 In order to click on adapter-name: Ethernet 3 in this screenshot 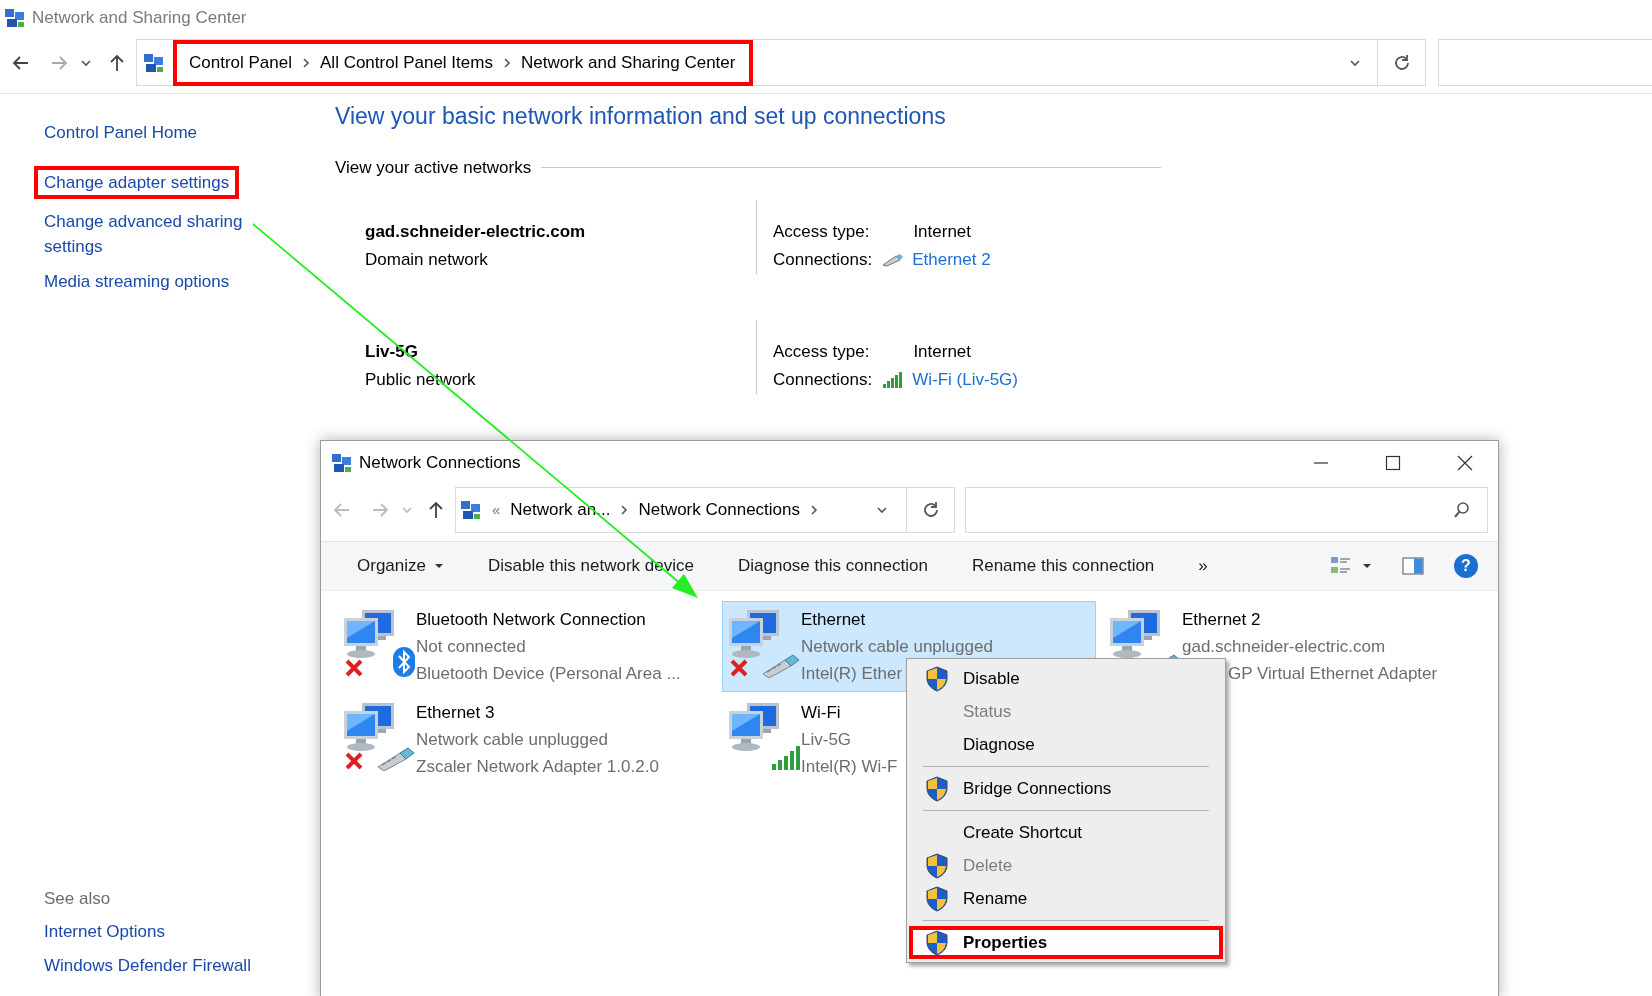, I will do `click(455, 713)`.